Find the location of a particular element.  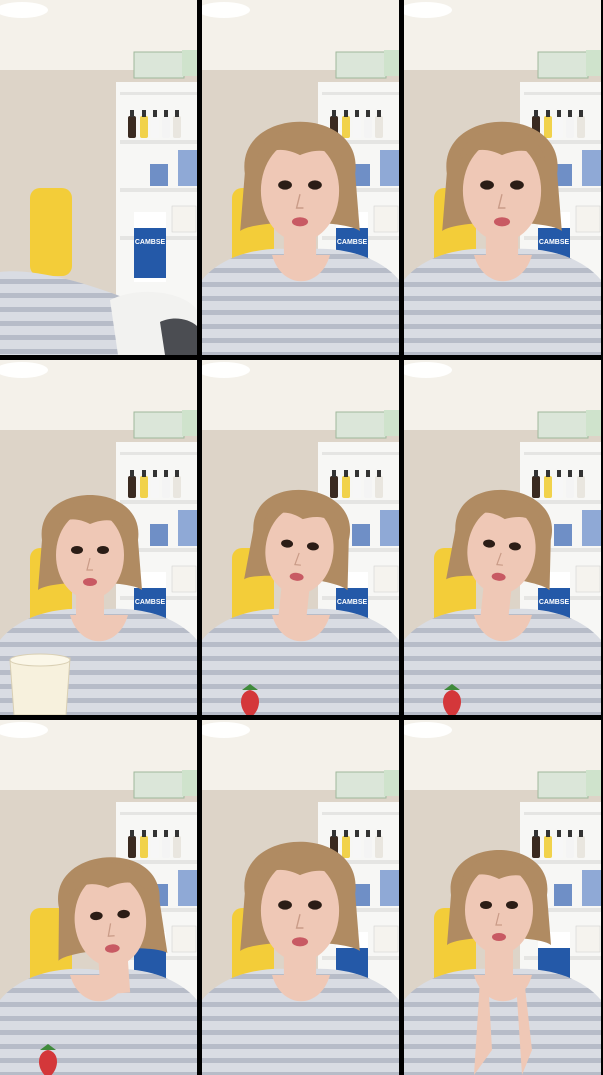

frame-6-image: CAMBSE is located at coordinates (502, 537).